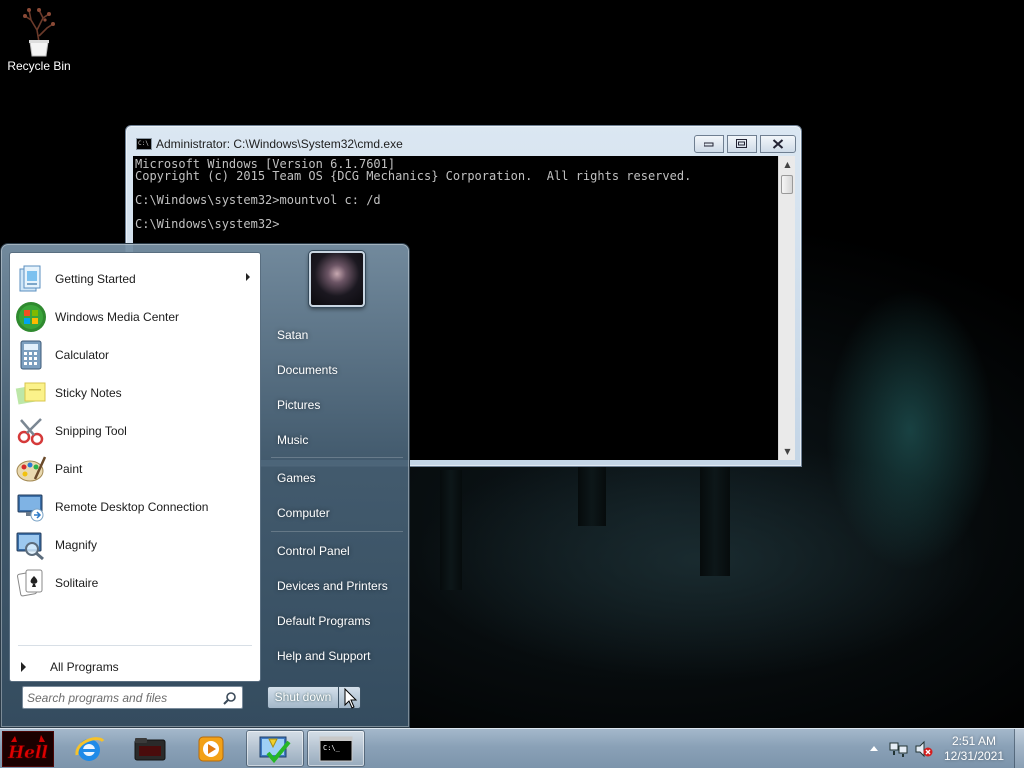 The image size is (1024, 768). What do you see at coordinates (95, 279) in the screenshot?
I see `program-label: Getting Started` at bounding box center [95, 279].